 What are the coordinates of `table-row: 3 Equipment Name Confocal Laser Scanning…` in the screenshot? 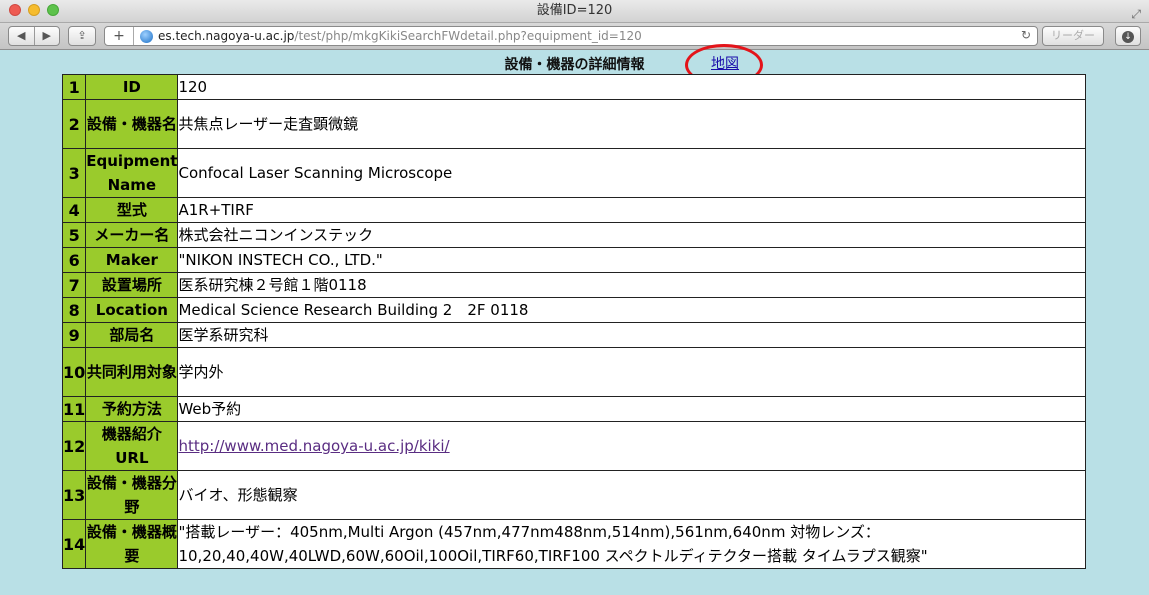 It's located at (573, 173).